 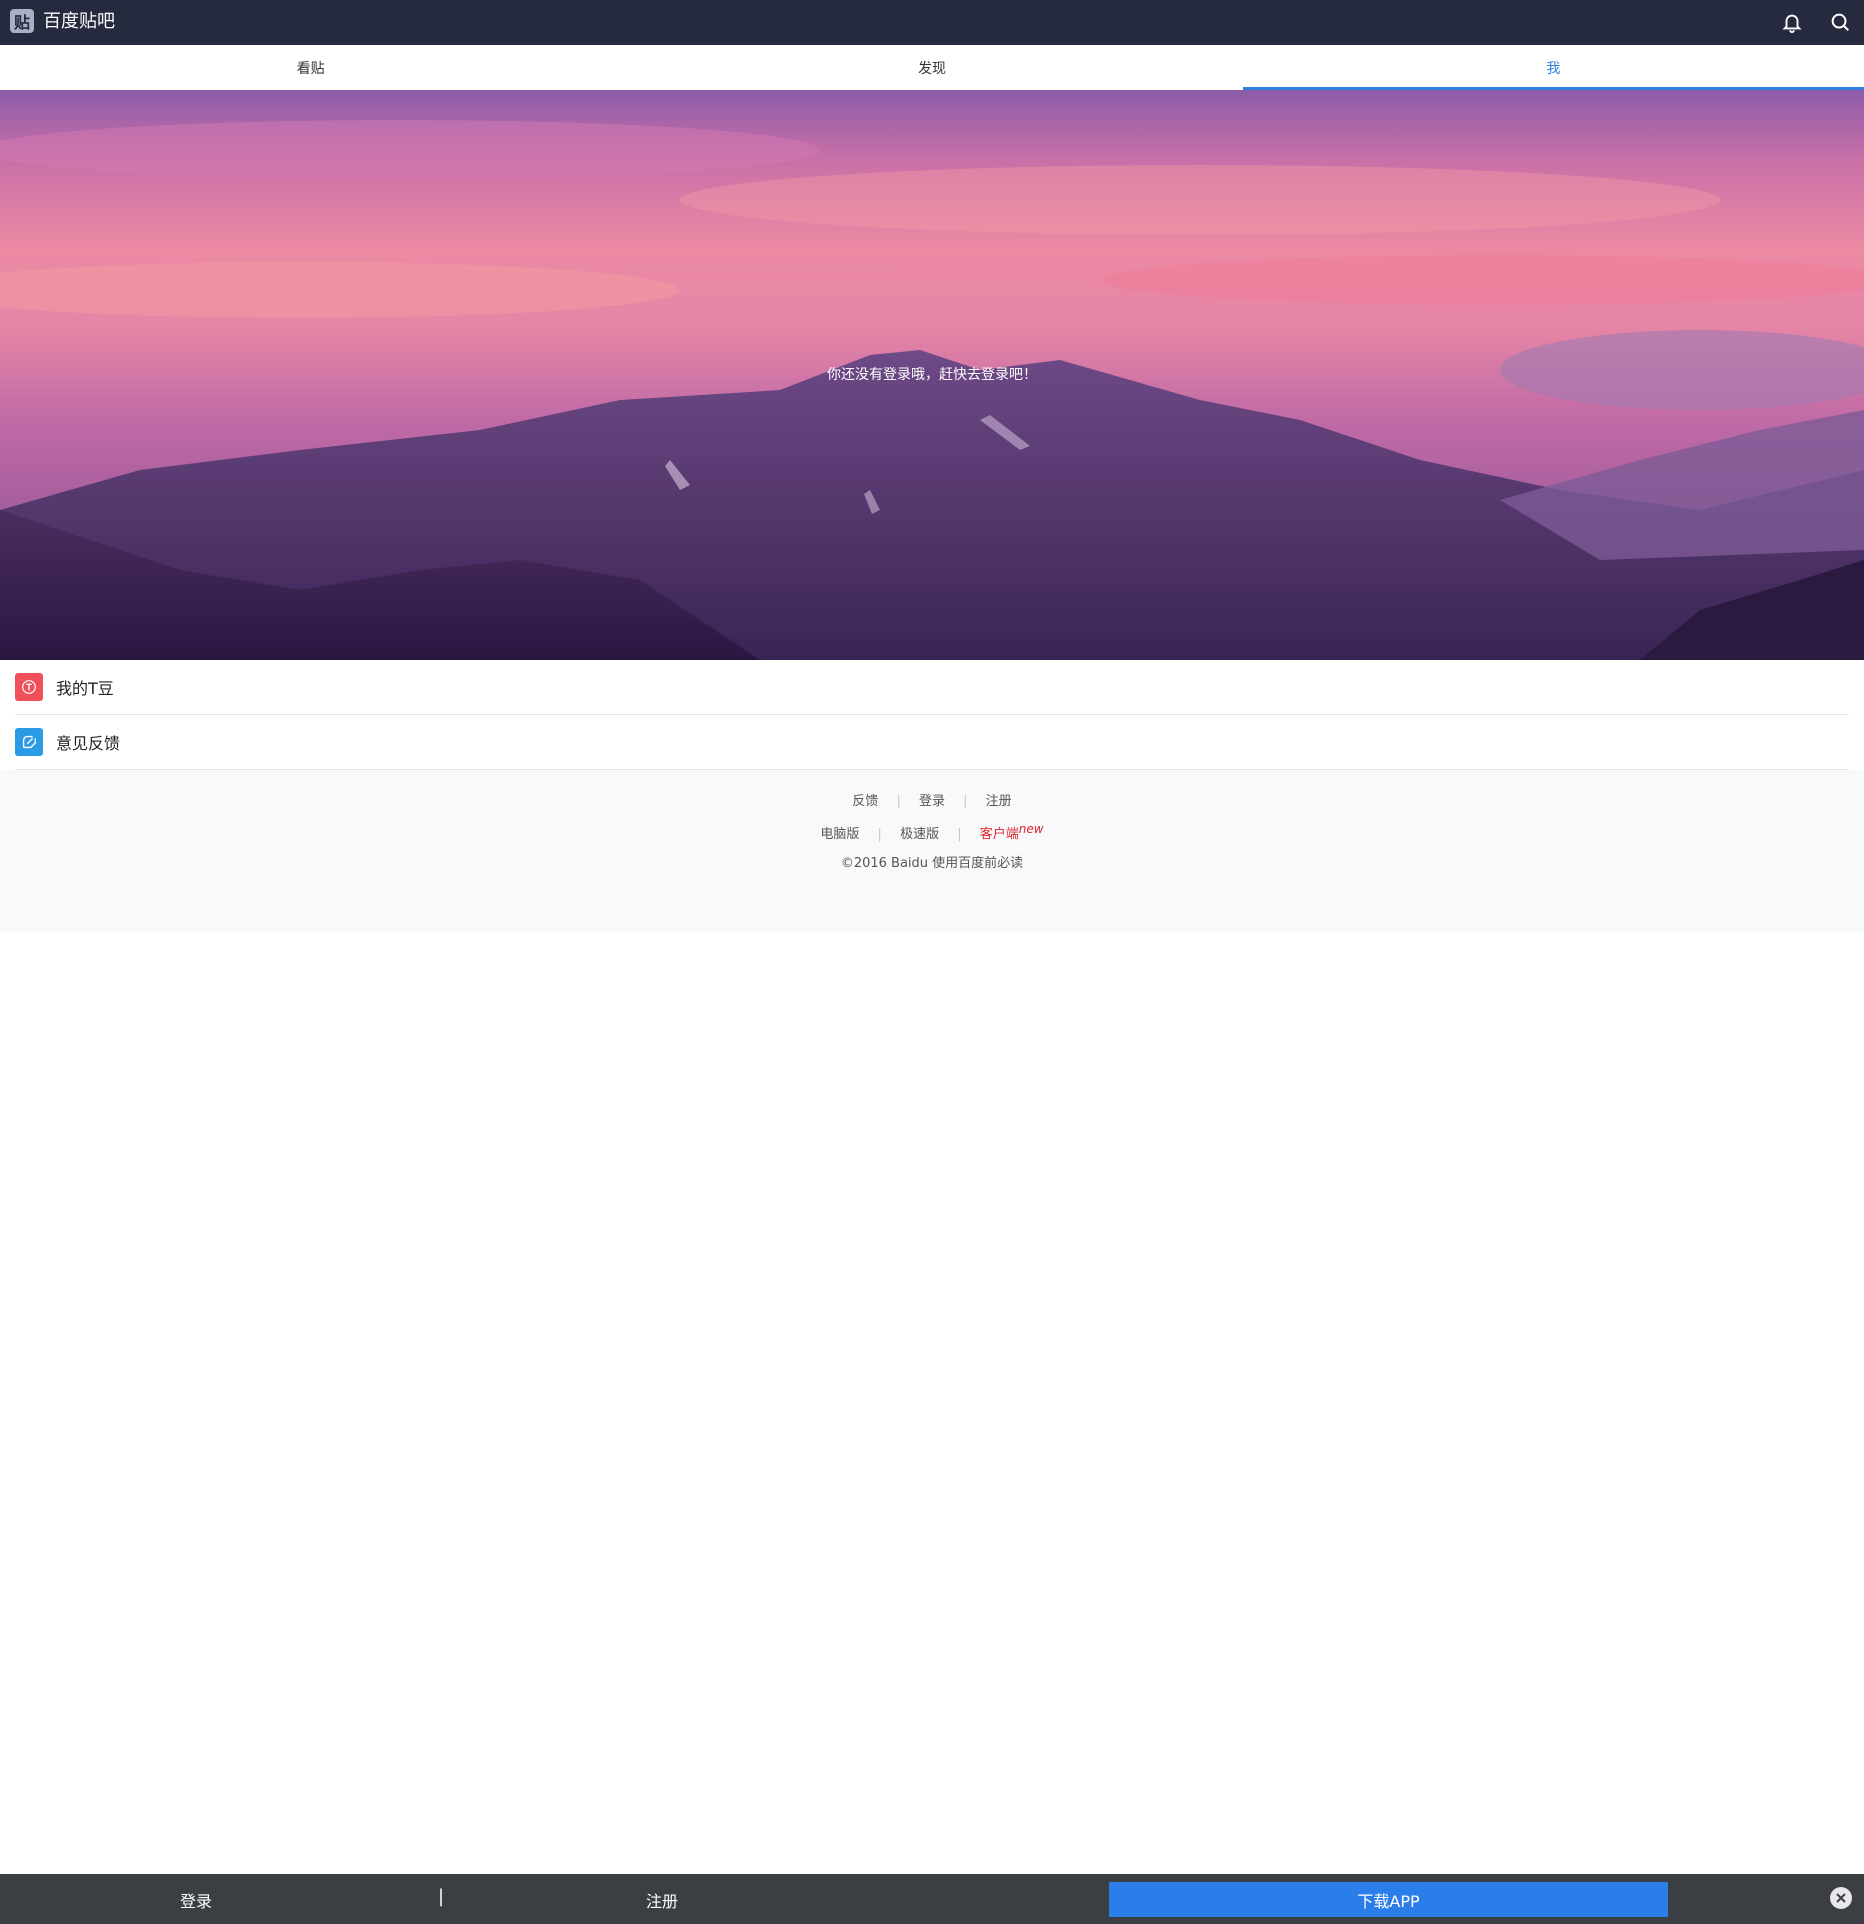 I want to click on footer-client-link: 客户端new, so click(x=1011, y=832).